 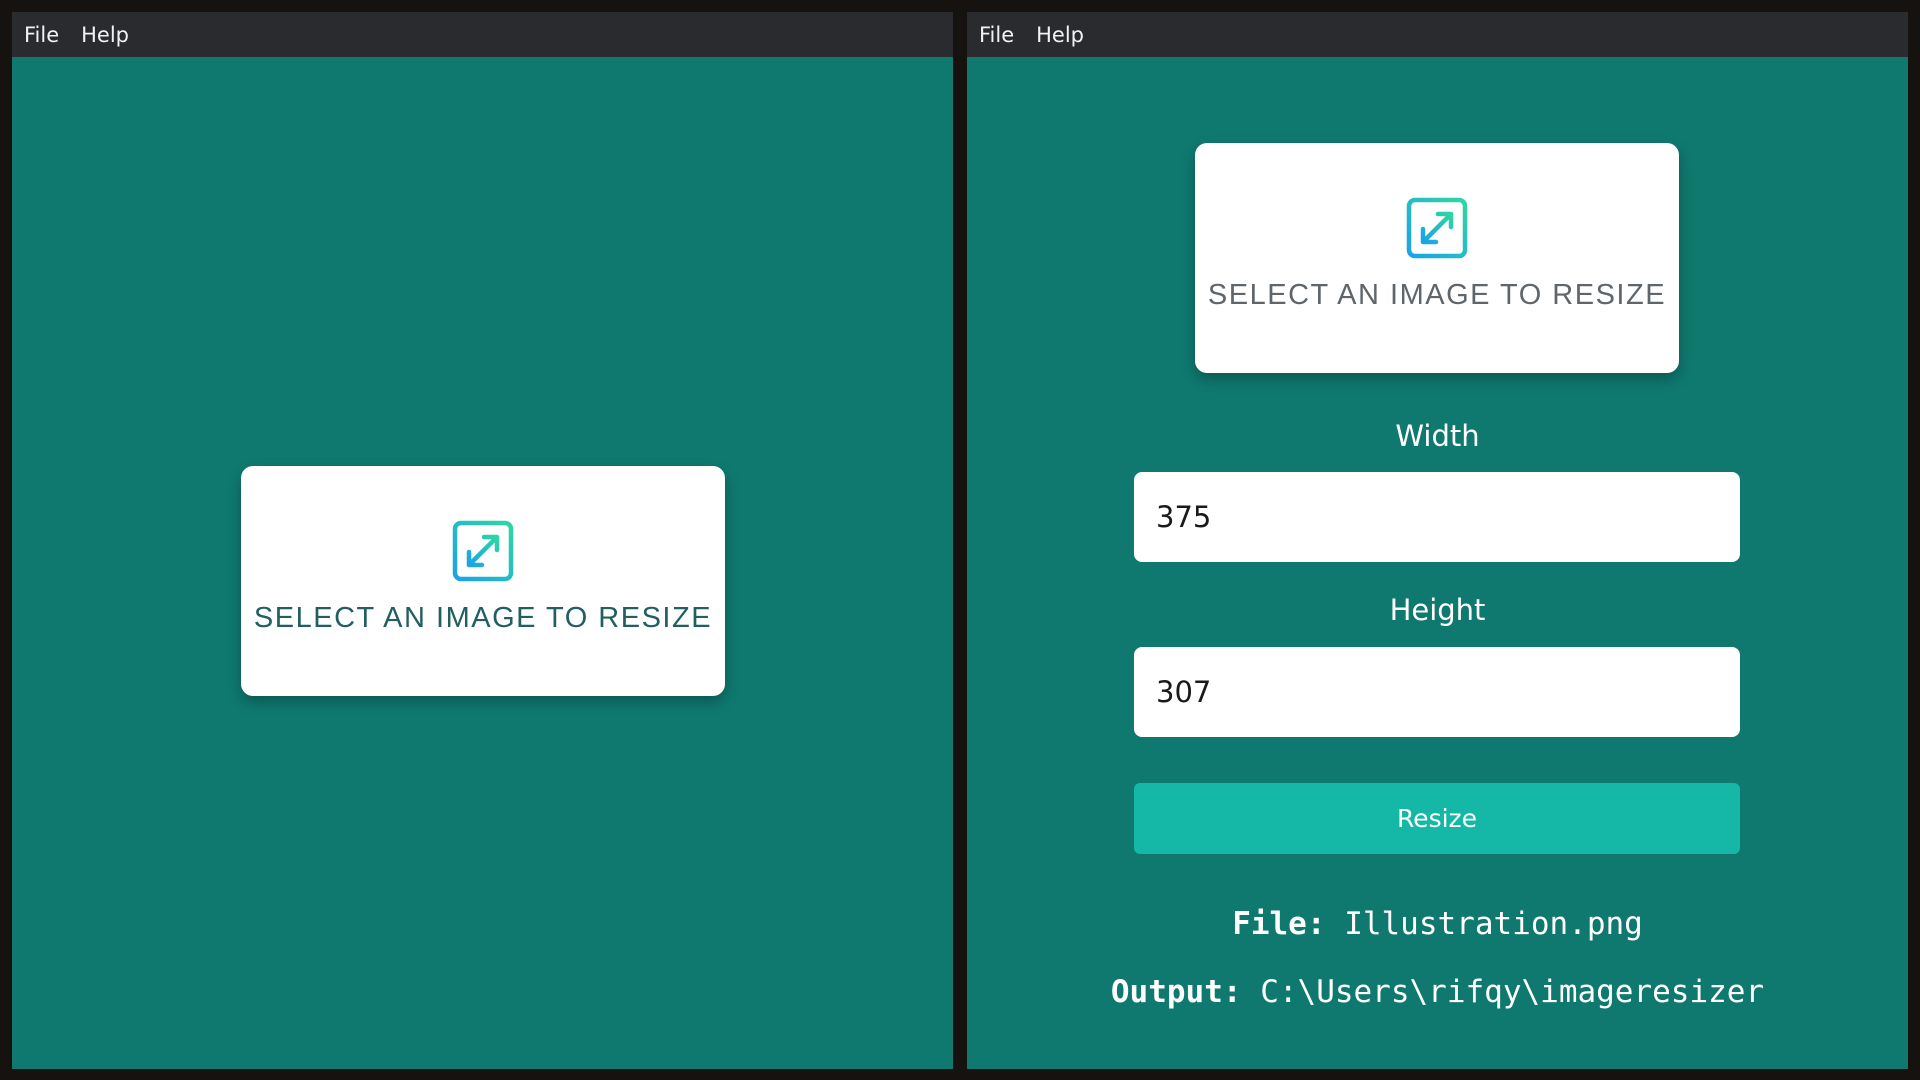 What do you see at coordinates (1437, 692) in the screenshot?
I see `height-input` at bounding box center [1437, 692].